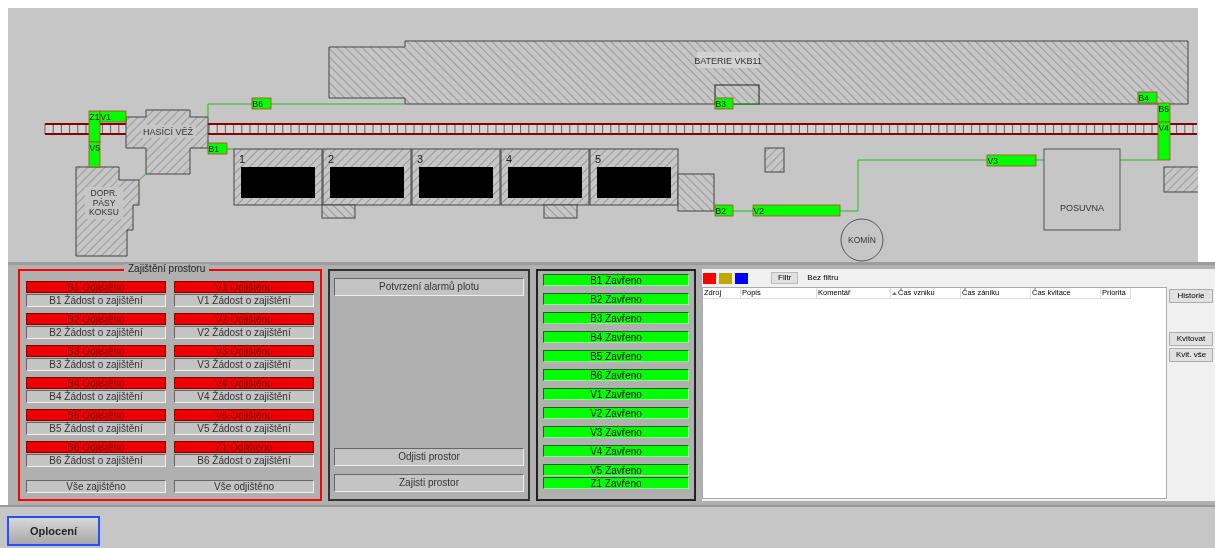 Image resolution: width=1215 pixels, height=548 pixels. I want to click on gate-status: V2 Zavřeno, so click(616, 413).